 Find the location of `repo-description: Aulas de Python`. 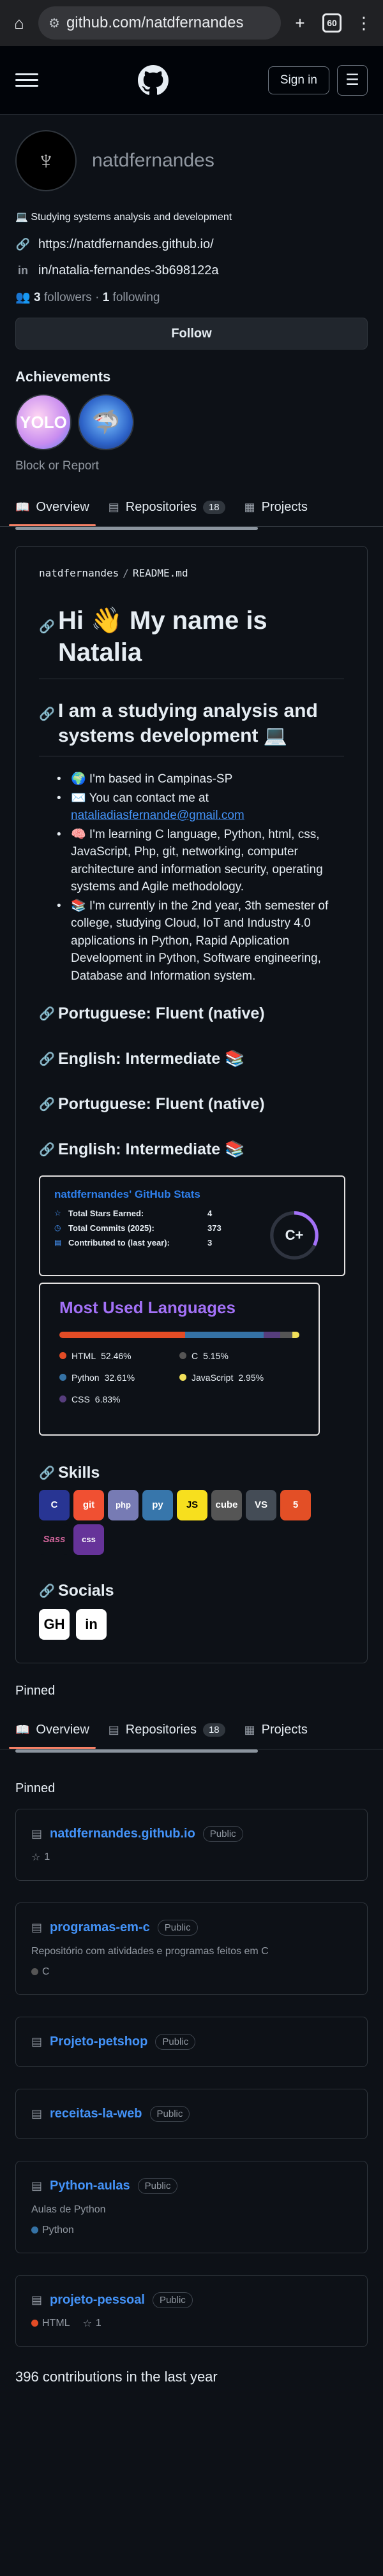

repo-description: Aulas de Python is located at coordinates (68, 2209).